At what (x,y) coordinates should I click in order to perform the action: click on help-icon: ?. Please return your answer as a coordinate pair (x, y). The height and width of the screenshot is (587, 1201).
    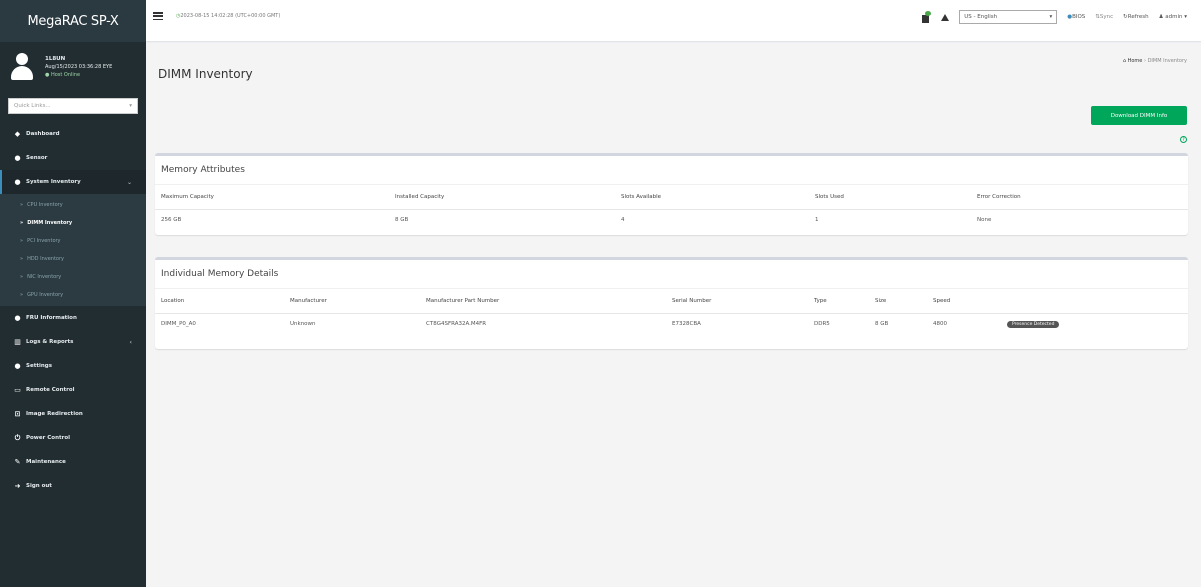
    Looking at the image, I should click on (1183, 139).